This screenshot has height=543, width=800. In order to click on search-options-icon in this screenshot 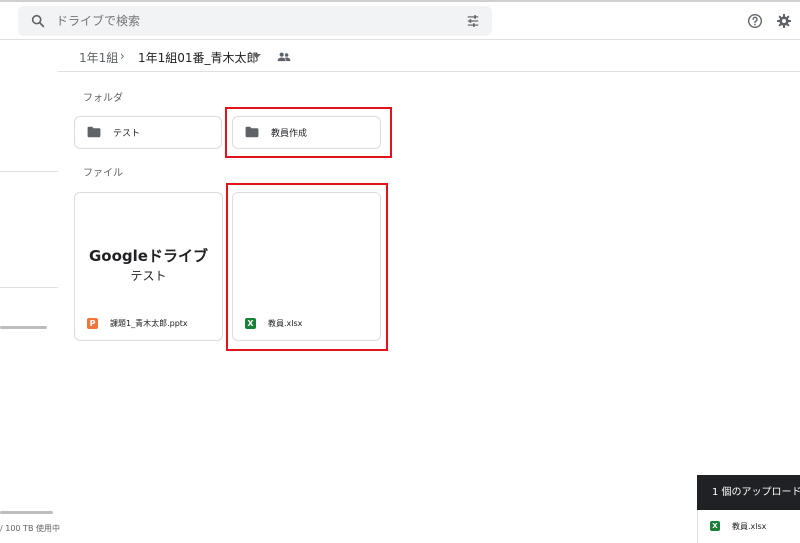, I will do `click(473, 21)`.